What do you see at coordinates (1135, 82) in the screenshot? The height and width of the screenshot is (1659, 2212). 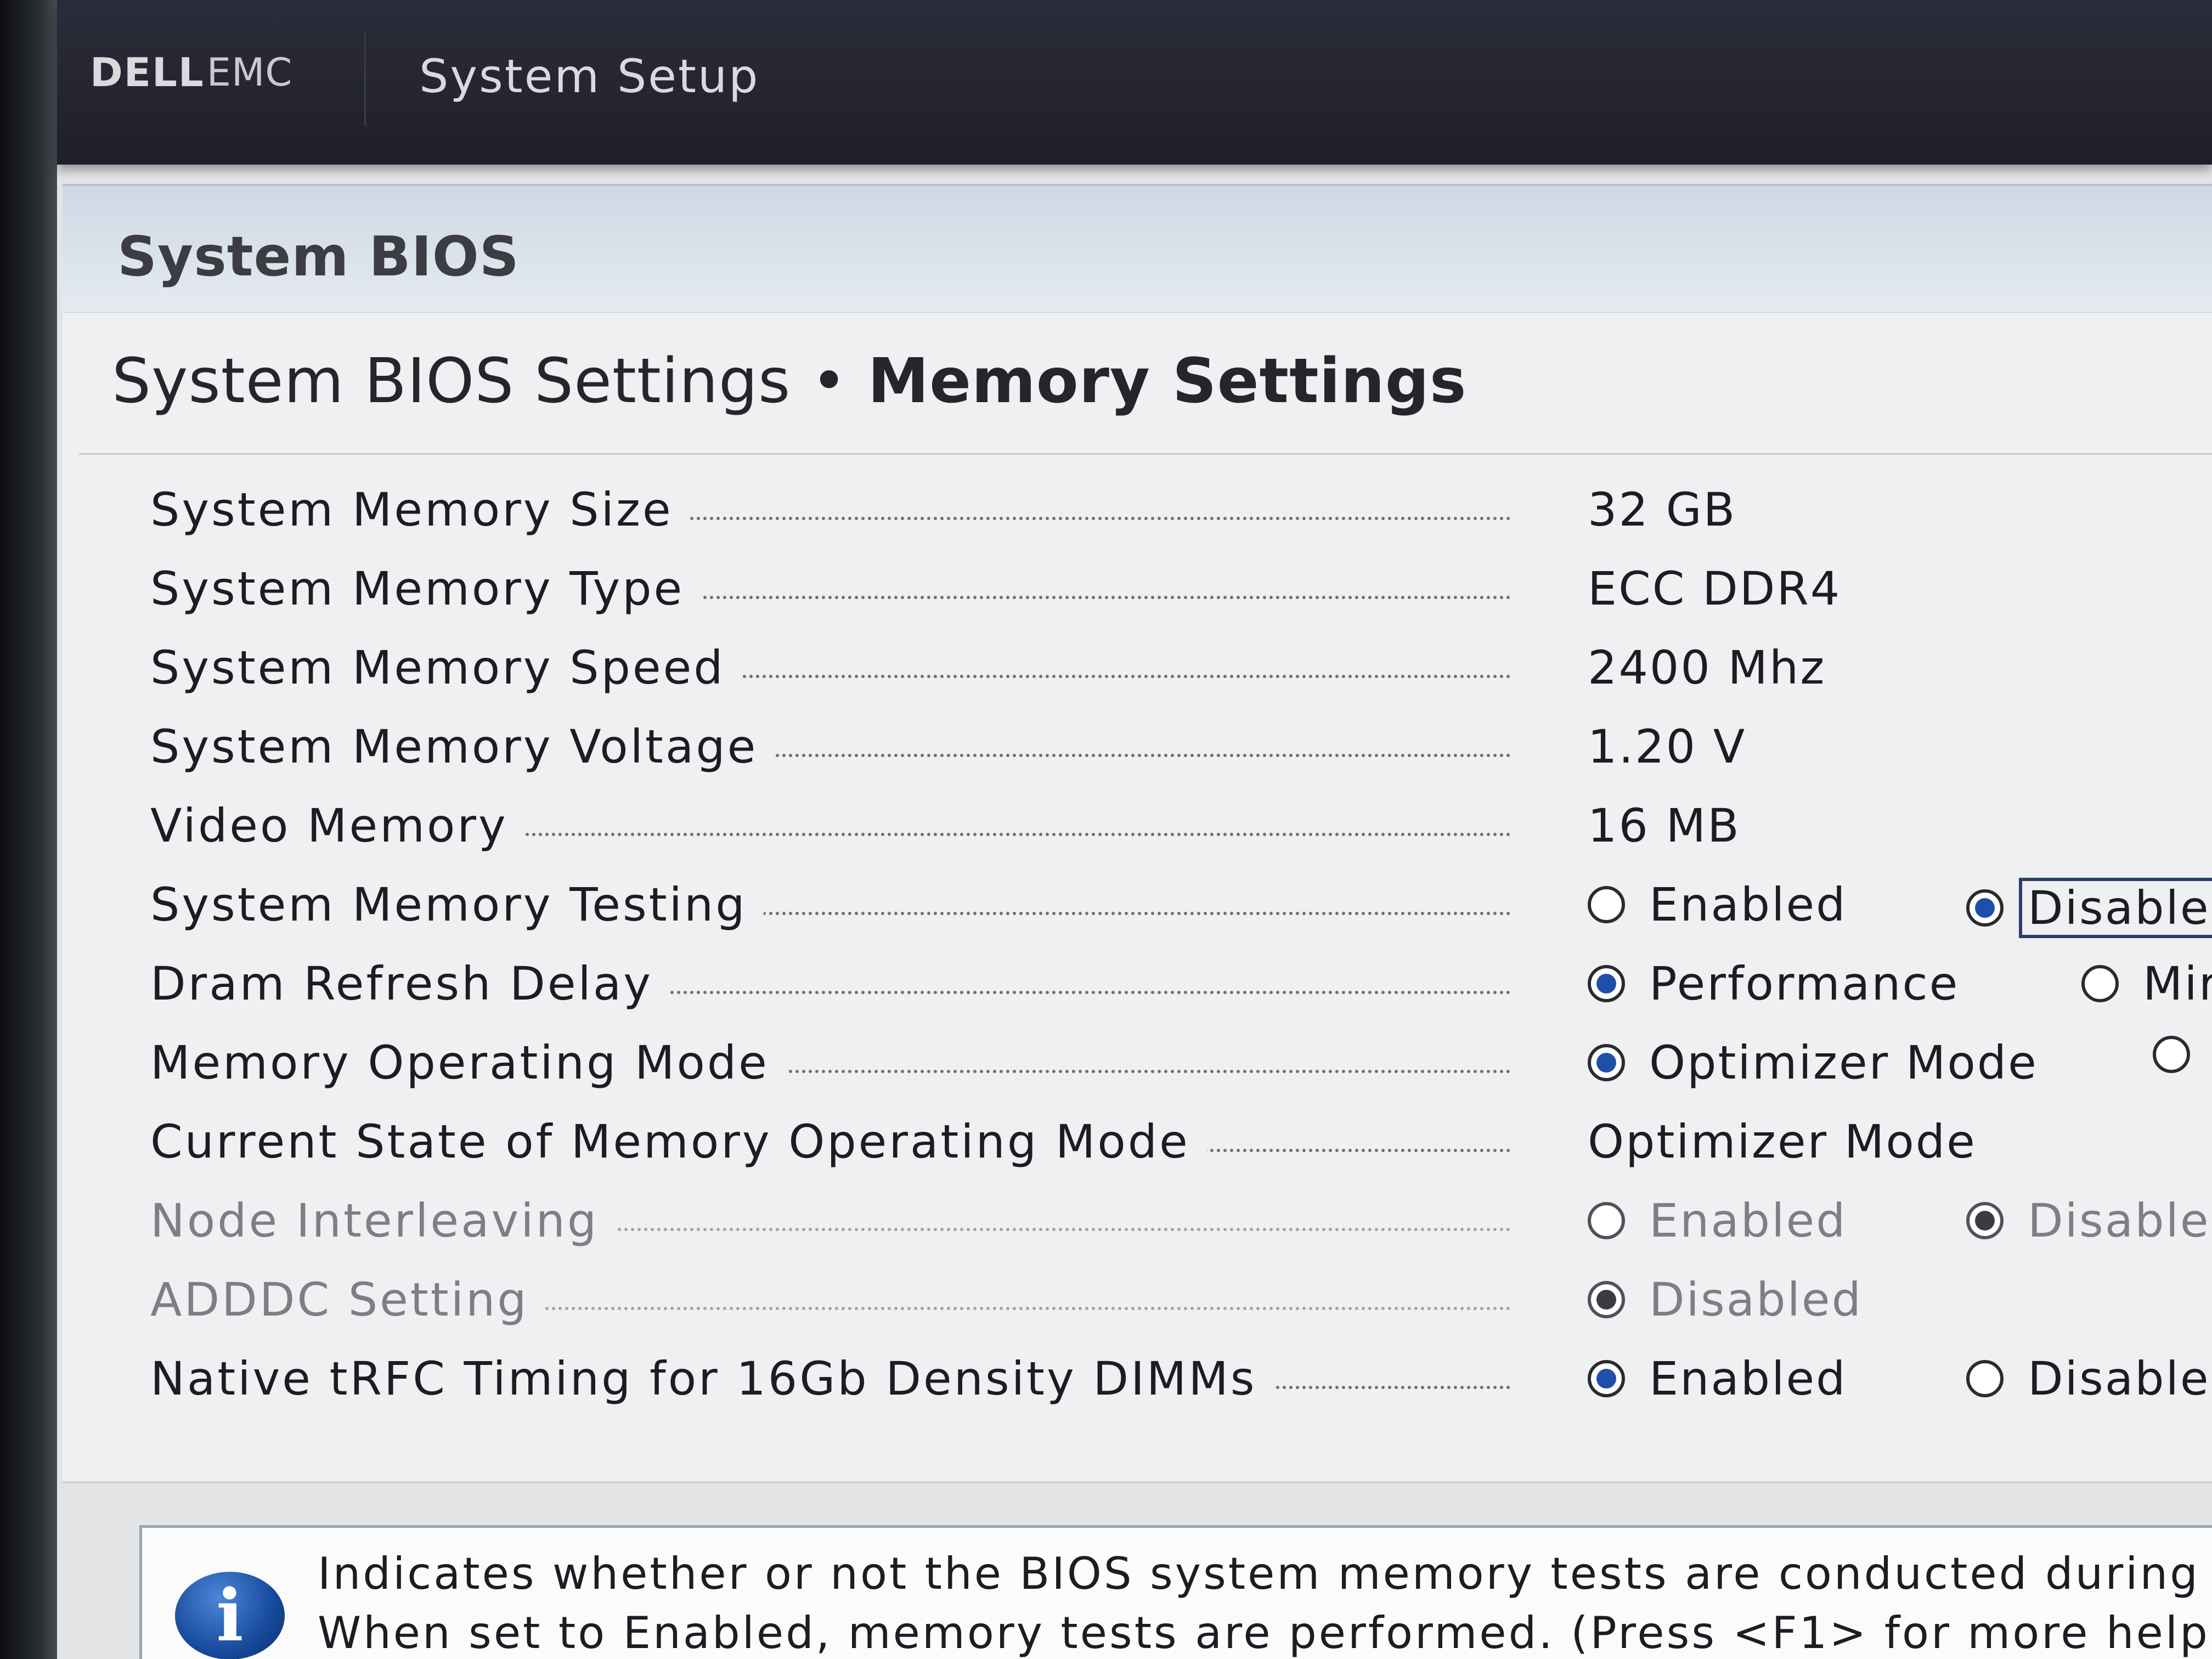 I see `top-bar: DELL EMC System Setup` at bounding box center [1135, 82].